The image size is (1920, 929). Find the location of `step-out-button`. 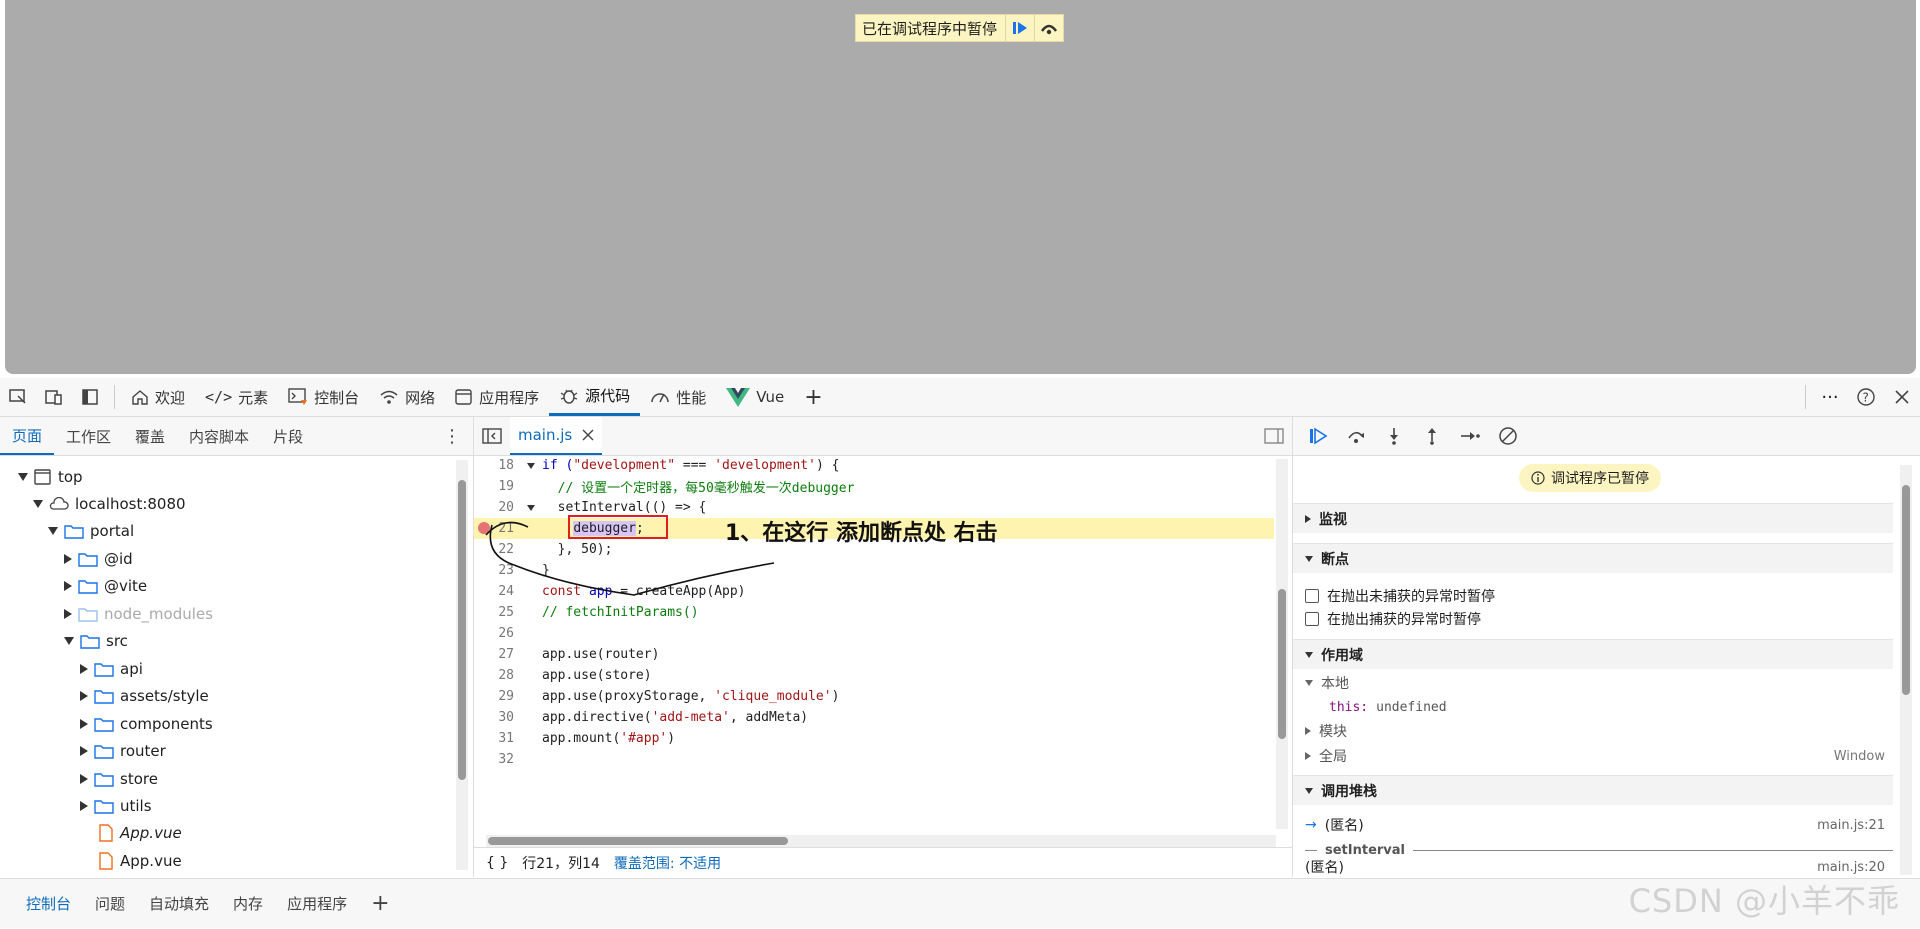

step-out-button is located at coordinates (1432, 436).